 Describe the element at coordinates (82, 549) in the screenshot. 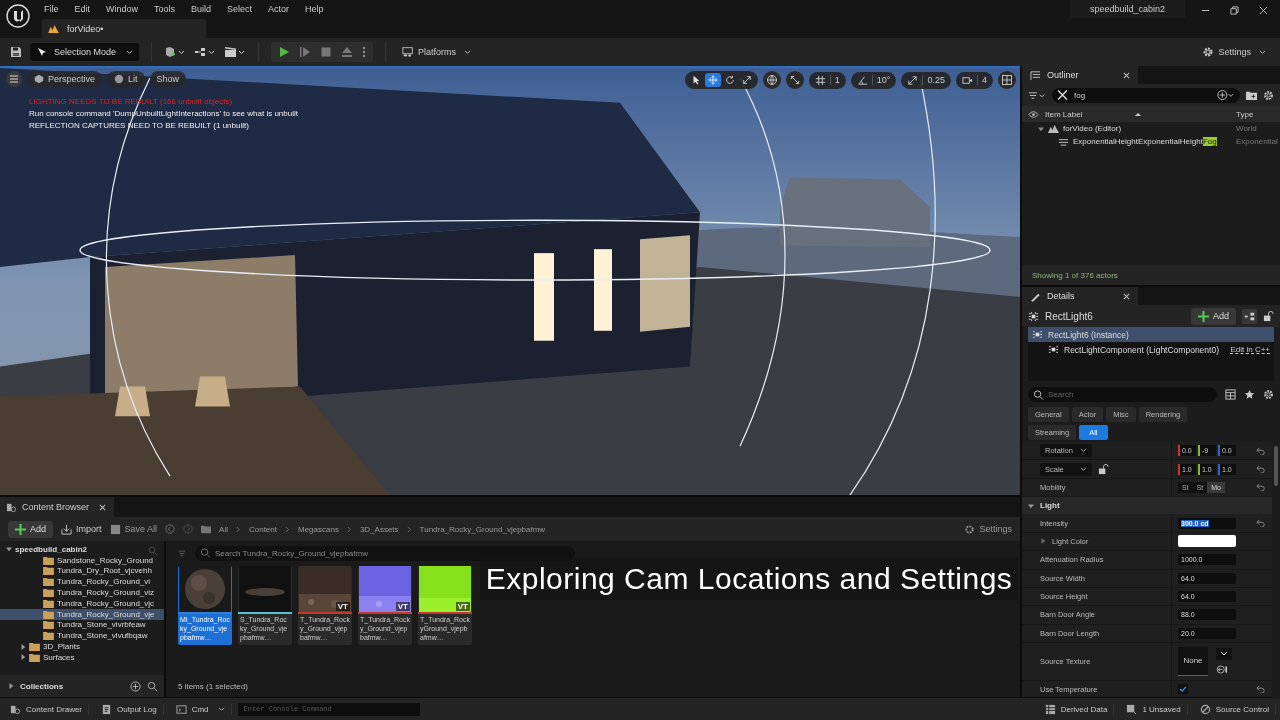

I see `project-tree-item: speedbuild_cabin2` at that location.